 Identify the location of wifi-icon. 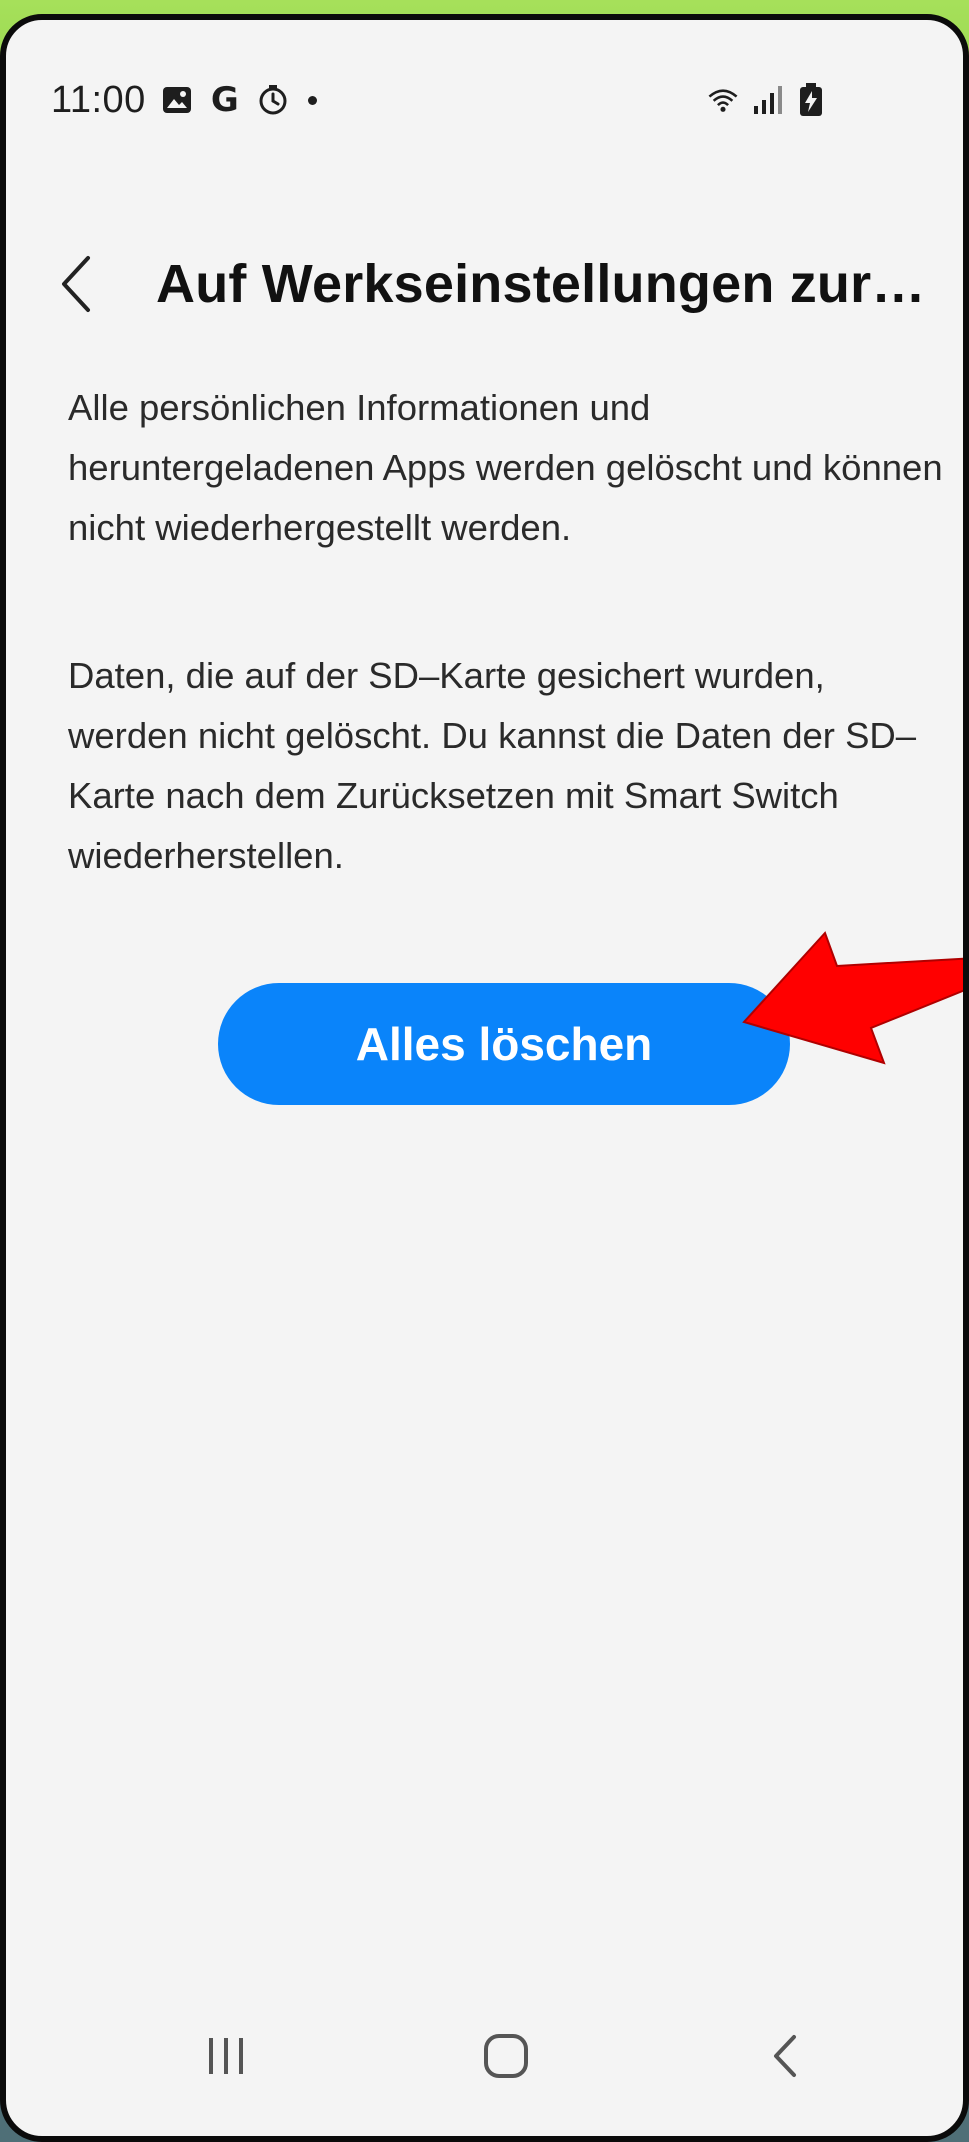
(723, 100).